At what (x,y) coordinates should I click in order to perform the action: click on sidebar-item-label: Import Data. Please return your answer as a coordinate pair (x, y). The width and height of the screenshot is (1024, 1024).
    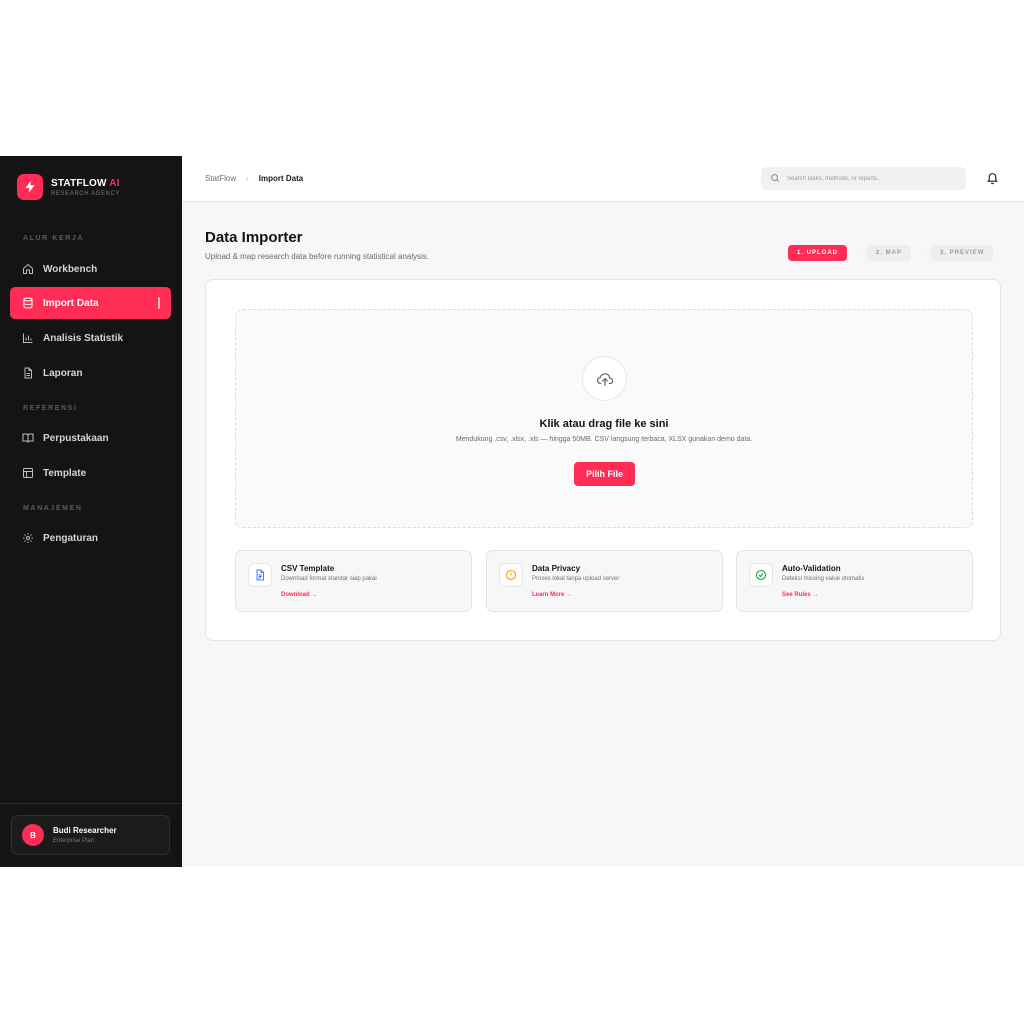
    Looking at the image, I should click on (71, 303).